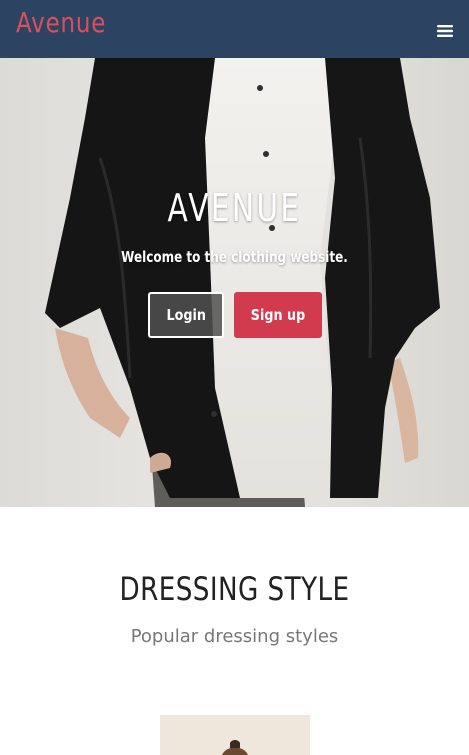 The width and height of the screenshot is (469, 755). I want to click on navbar: Avenue, so click(234, 29).